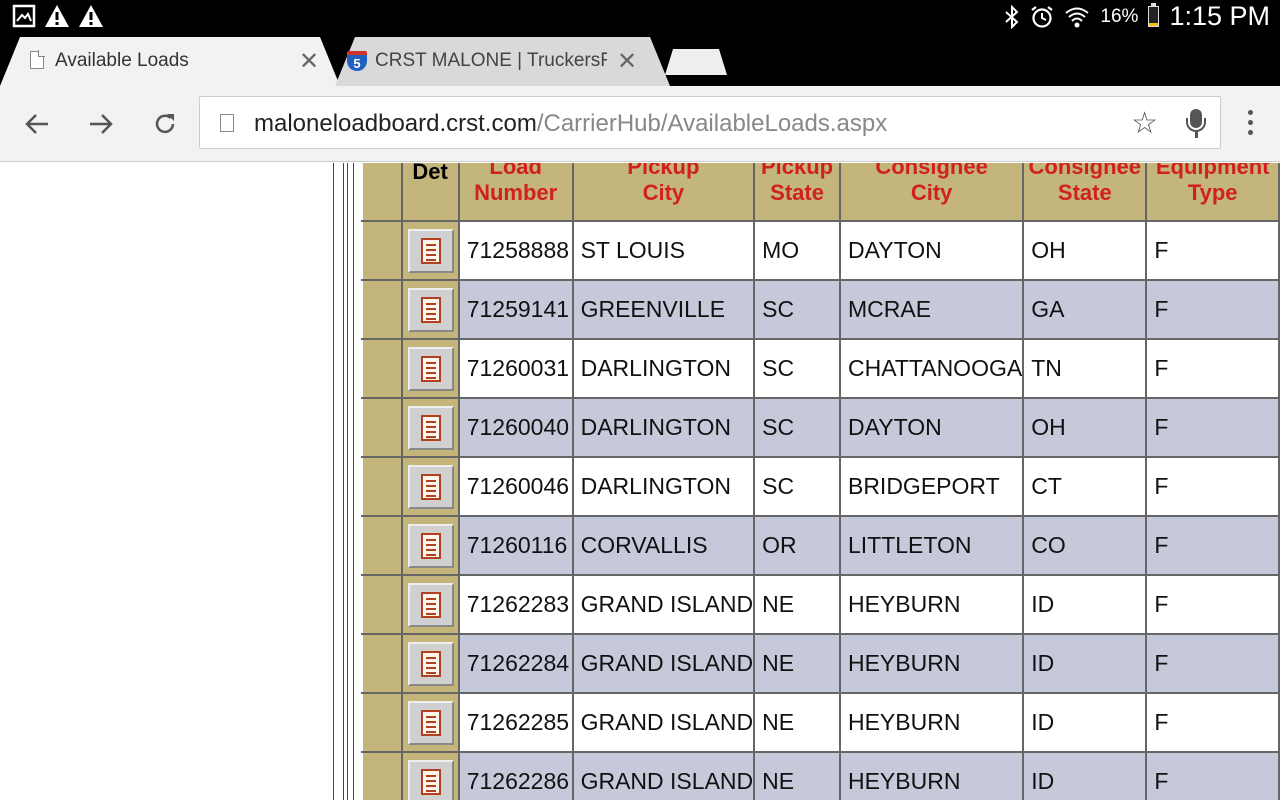 Image resolution: width=1280 pixels, height=800 pixels. What do you see at coordinates (663, 192) in the screenshot?
I see `pickup-city-column-header: Pickup City` at bounding box center [663, 192].